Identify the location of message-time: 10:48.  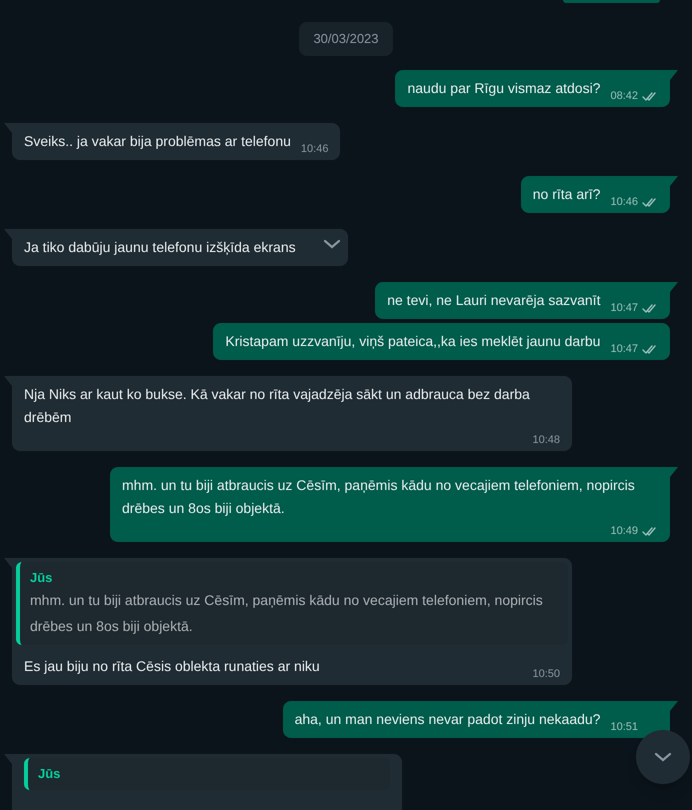
(546, 440).